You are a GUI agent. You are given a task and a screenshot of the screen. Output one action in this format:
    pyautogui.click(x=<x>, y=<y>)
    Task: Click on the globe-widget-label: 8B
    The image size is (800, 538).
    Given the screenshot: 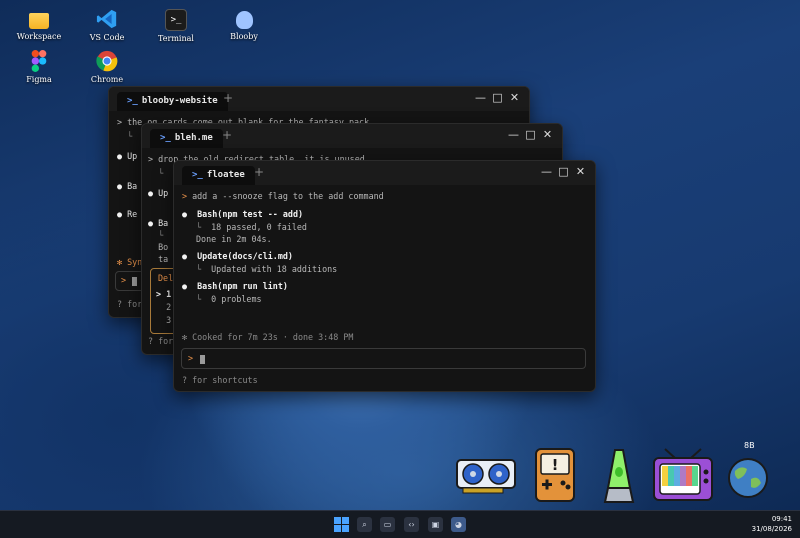 What is the action you would take?
    pyautogui.click(x=749, y=445)
    